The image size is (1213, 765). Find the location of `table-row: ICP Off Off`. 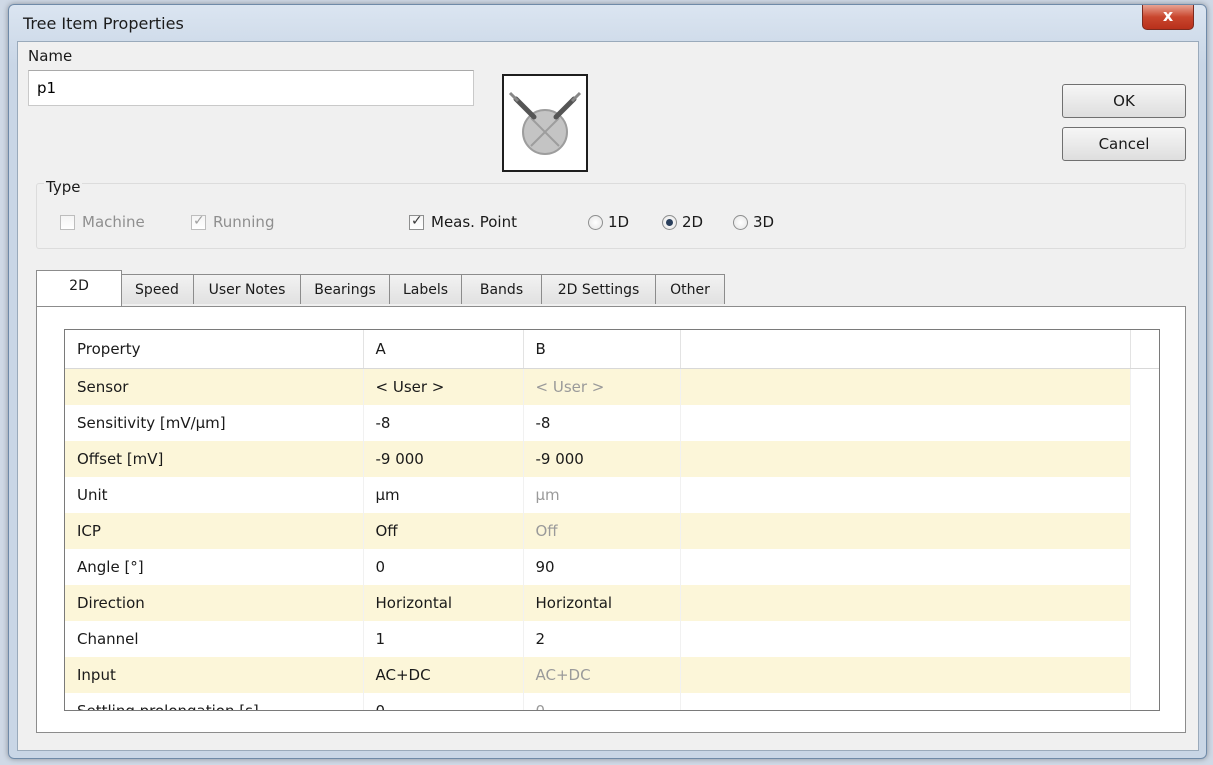

table-row: ICP Off Off is located at coordinates (612, 531).